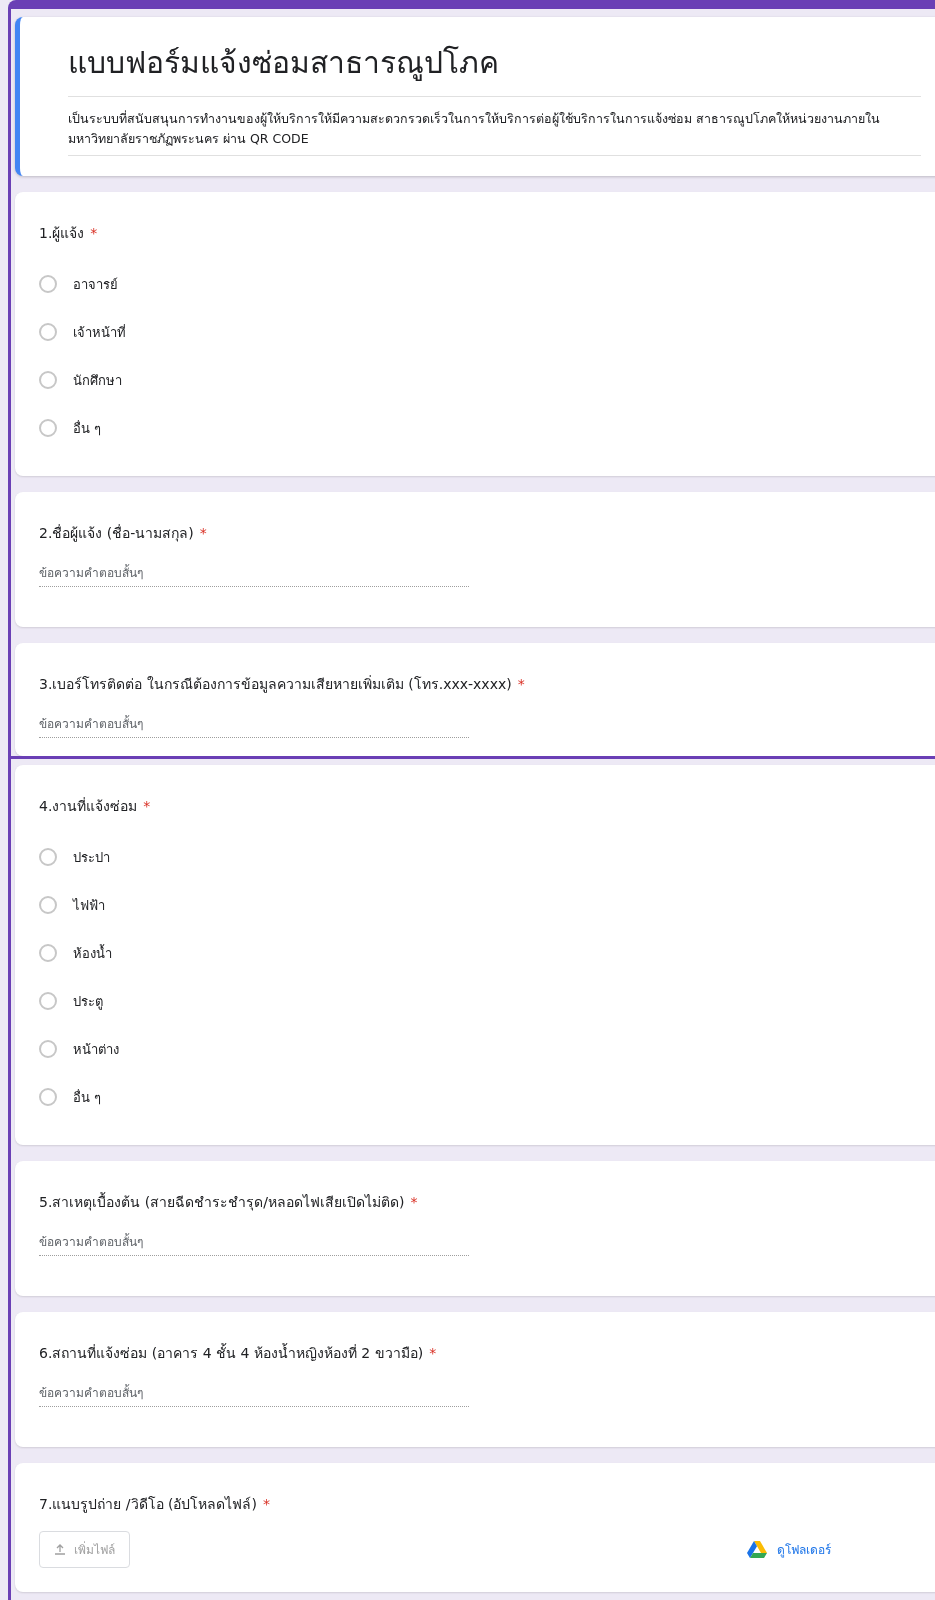 Image resolution: width=935 pixels, height=1600 pixels. I want to click on form-description: เป็นระบบที่สนับสนุนการทำงานของผู้ให้บริการให้มีความสะดวกรวดเร็วในการให้บริการต่อผู้ใช้บริการในการแจ้งซ่อม สาธารณูปโภคให้หน่วยงานภายในมหาวิทยาลัยราชภัฏพระนคร ผ่าน QR CODE, so click(494, 132).